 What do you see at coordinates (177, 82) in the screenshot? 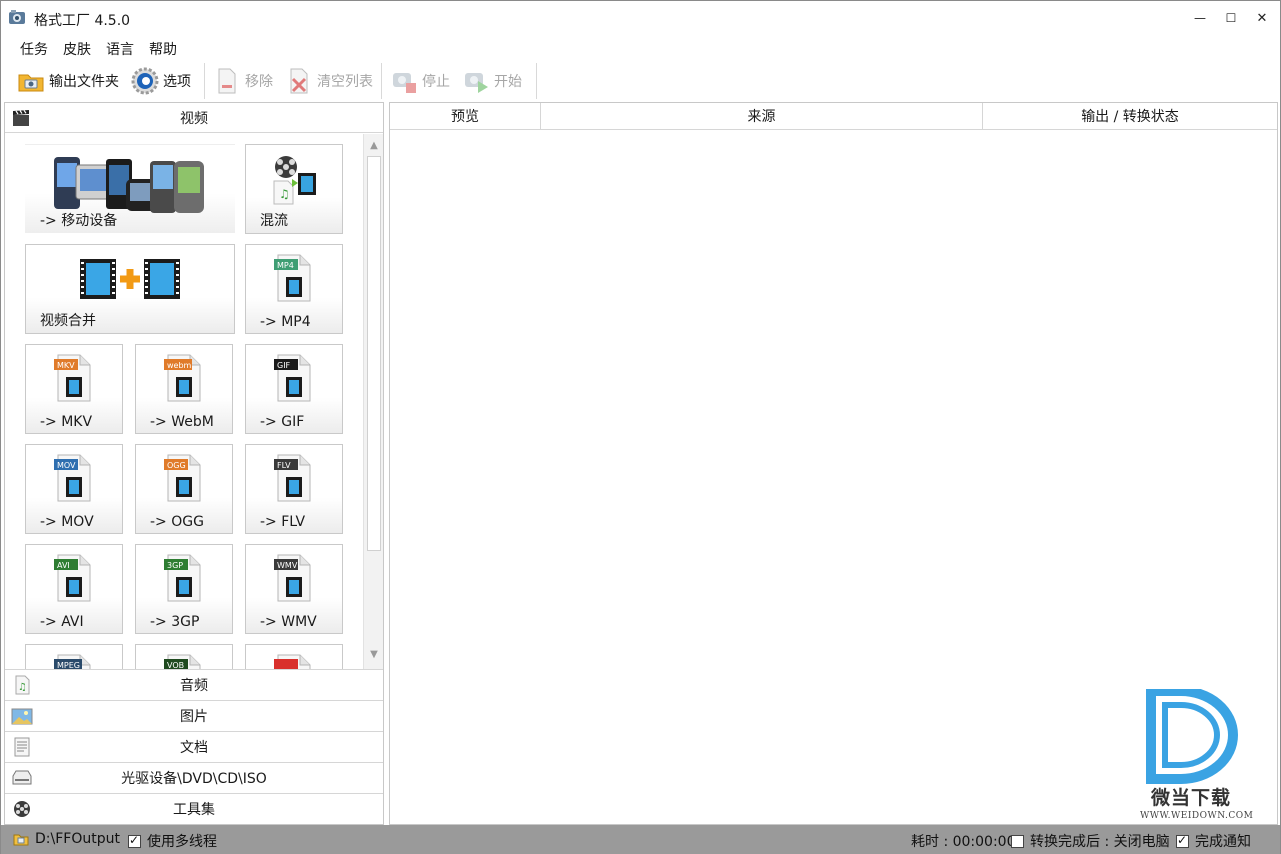
I see `options-label: 选项` at bounding box center [177, 82].